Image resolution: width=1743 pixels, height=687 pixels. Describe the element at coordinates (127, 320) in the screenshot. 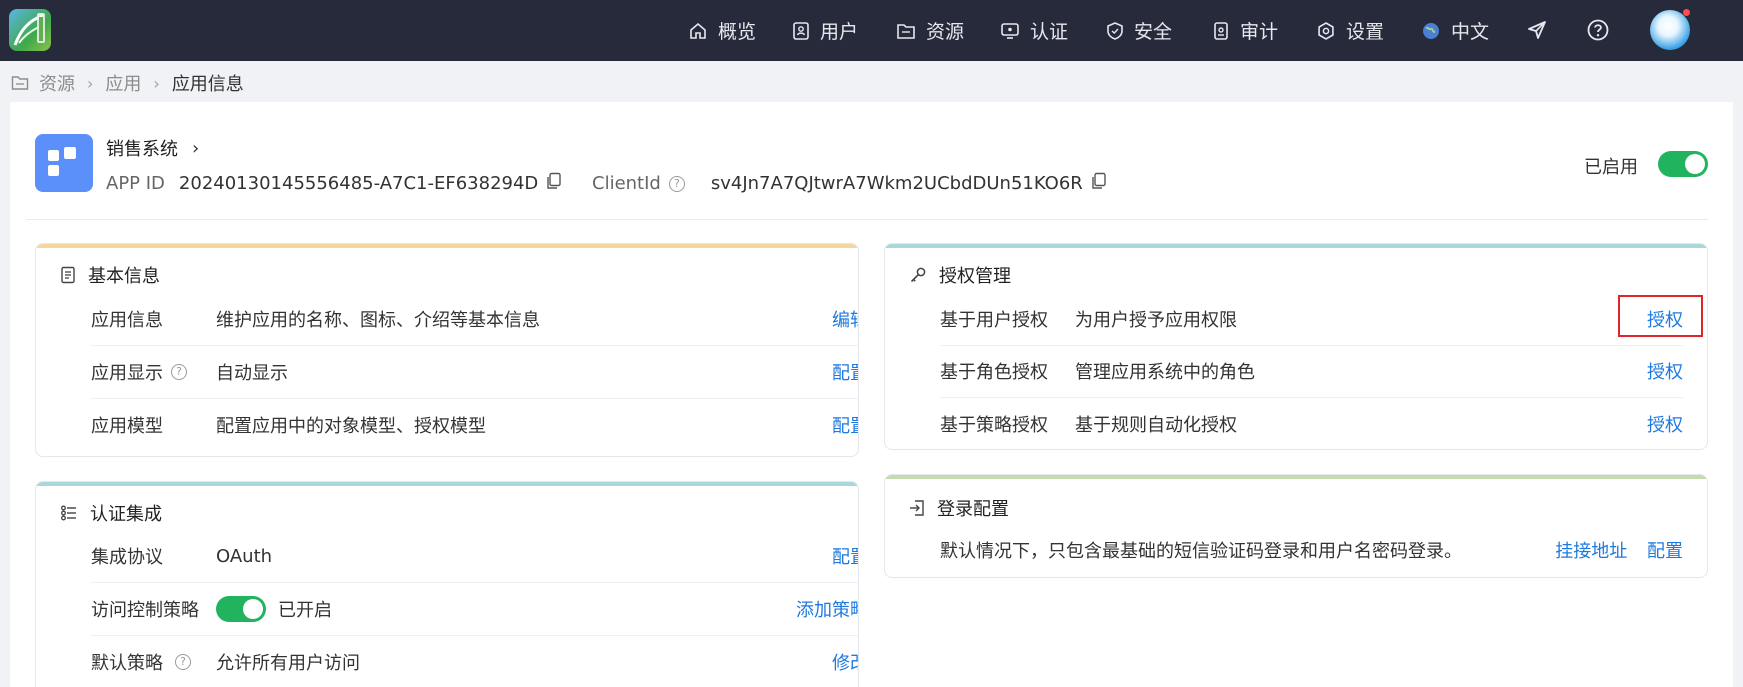

I see `row-label: 应用信息` at that location.